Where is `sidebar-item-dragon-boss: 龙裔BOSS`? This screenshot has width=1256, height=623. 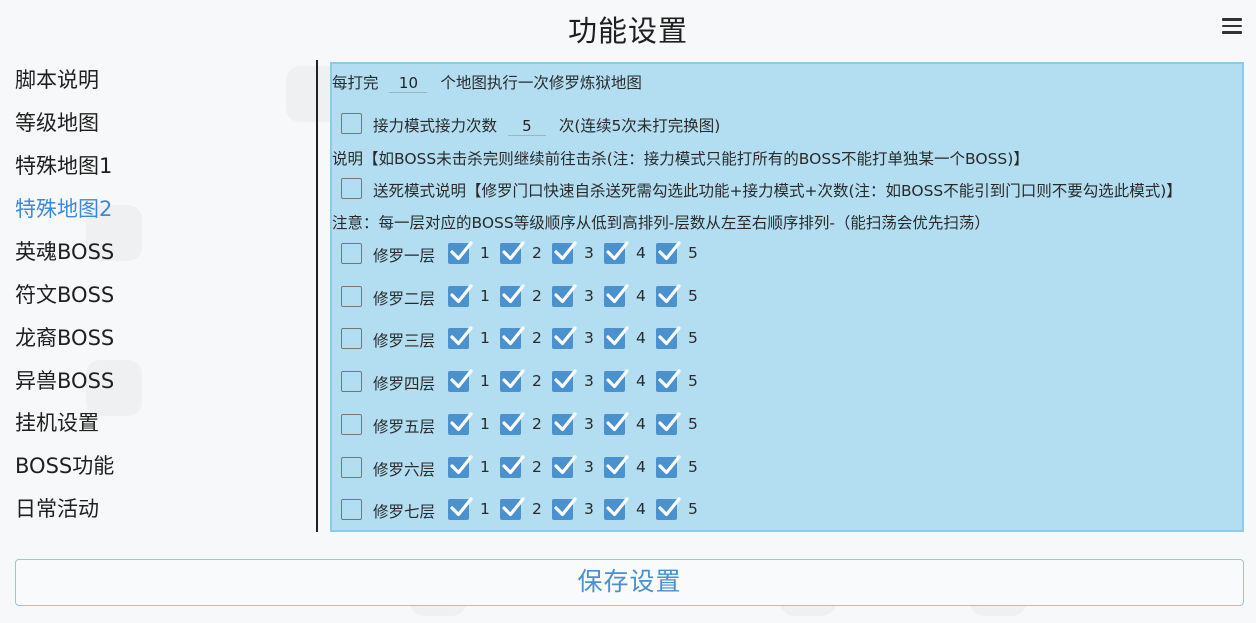 sidebar-item-dragon-boss: 龙裔BOSS is located at coordinates (64, 337).